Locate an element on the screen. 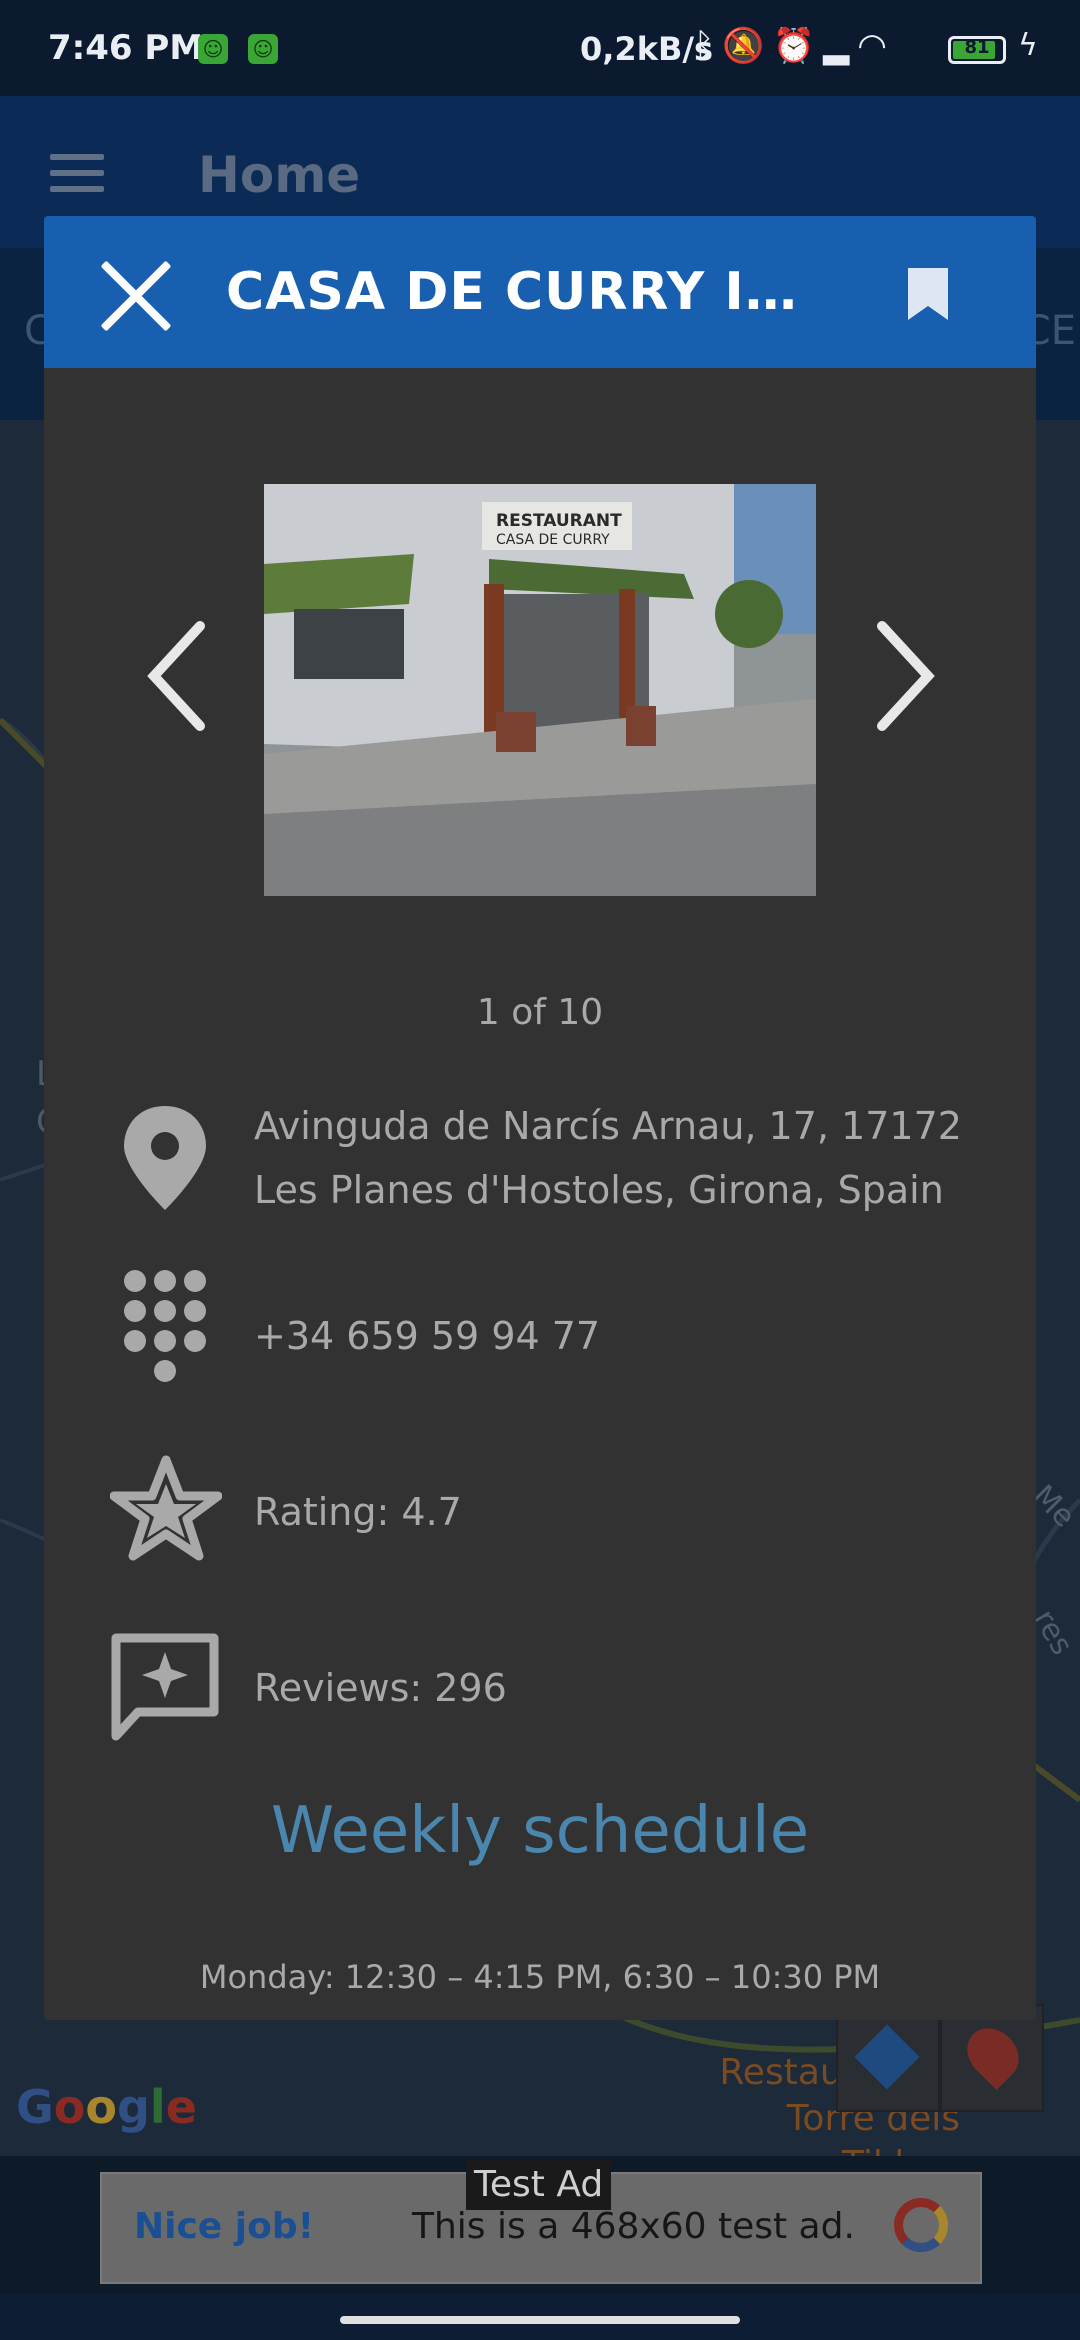 Image resolution: width=1080 pixels, height=2340 pixels. bluetooth-icon: ᛒ is located at coordinates (708, 46).